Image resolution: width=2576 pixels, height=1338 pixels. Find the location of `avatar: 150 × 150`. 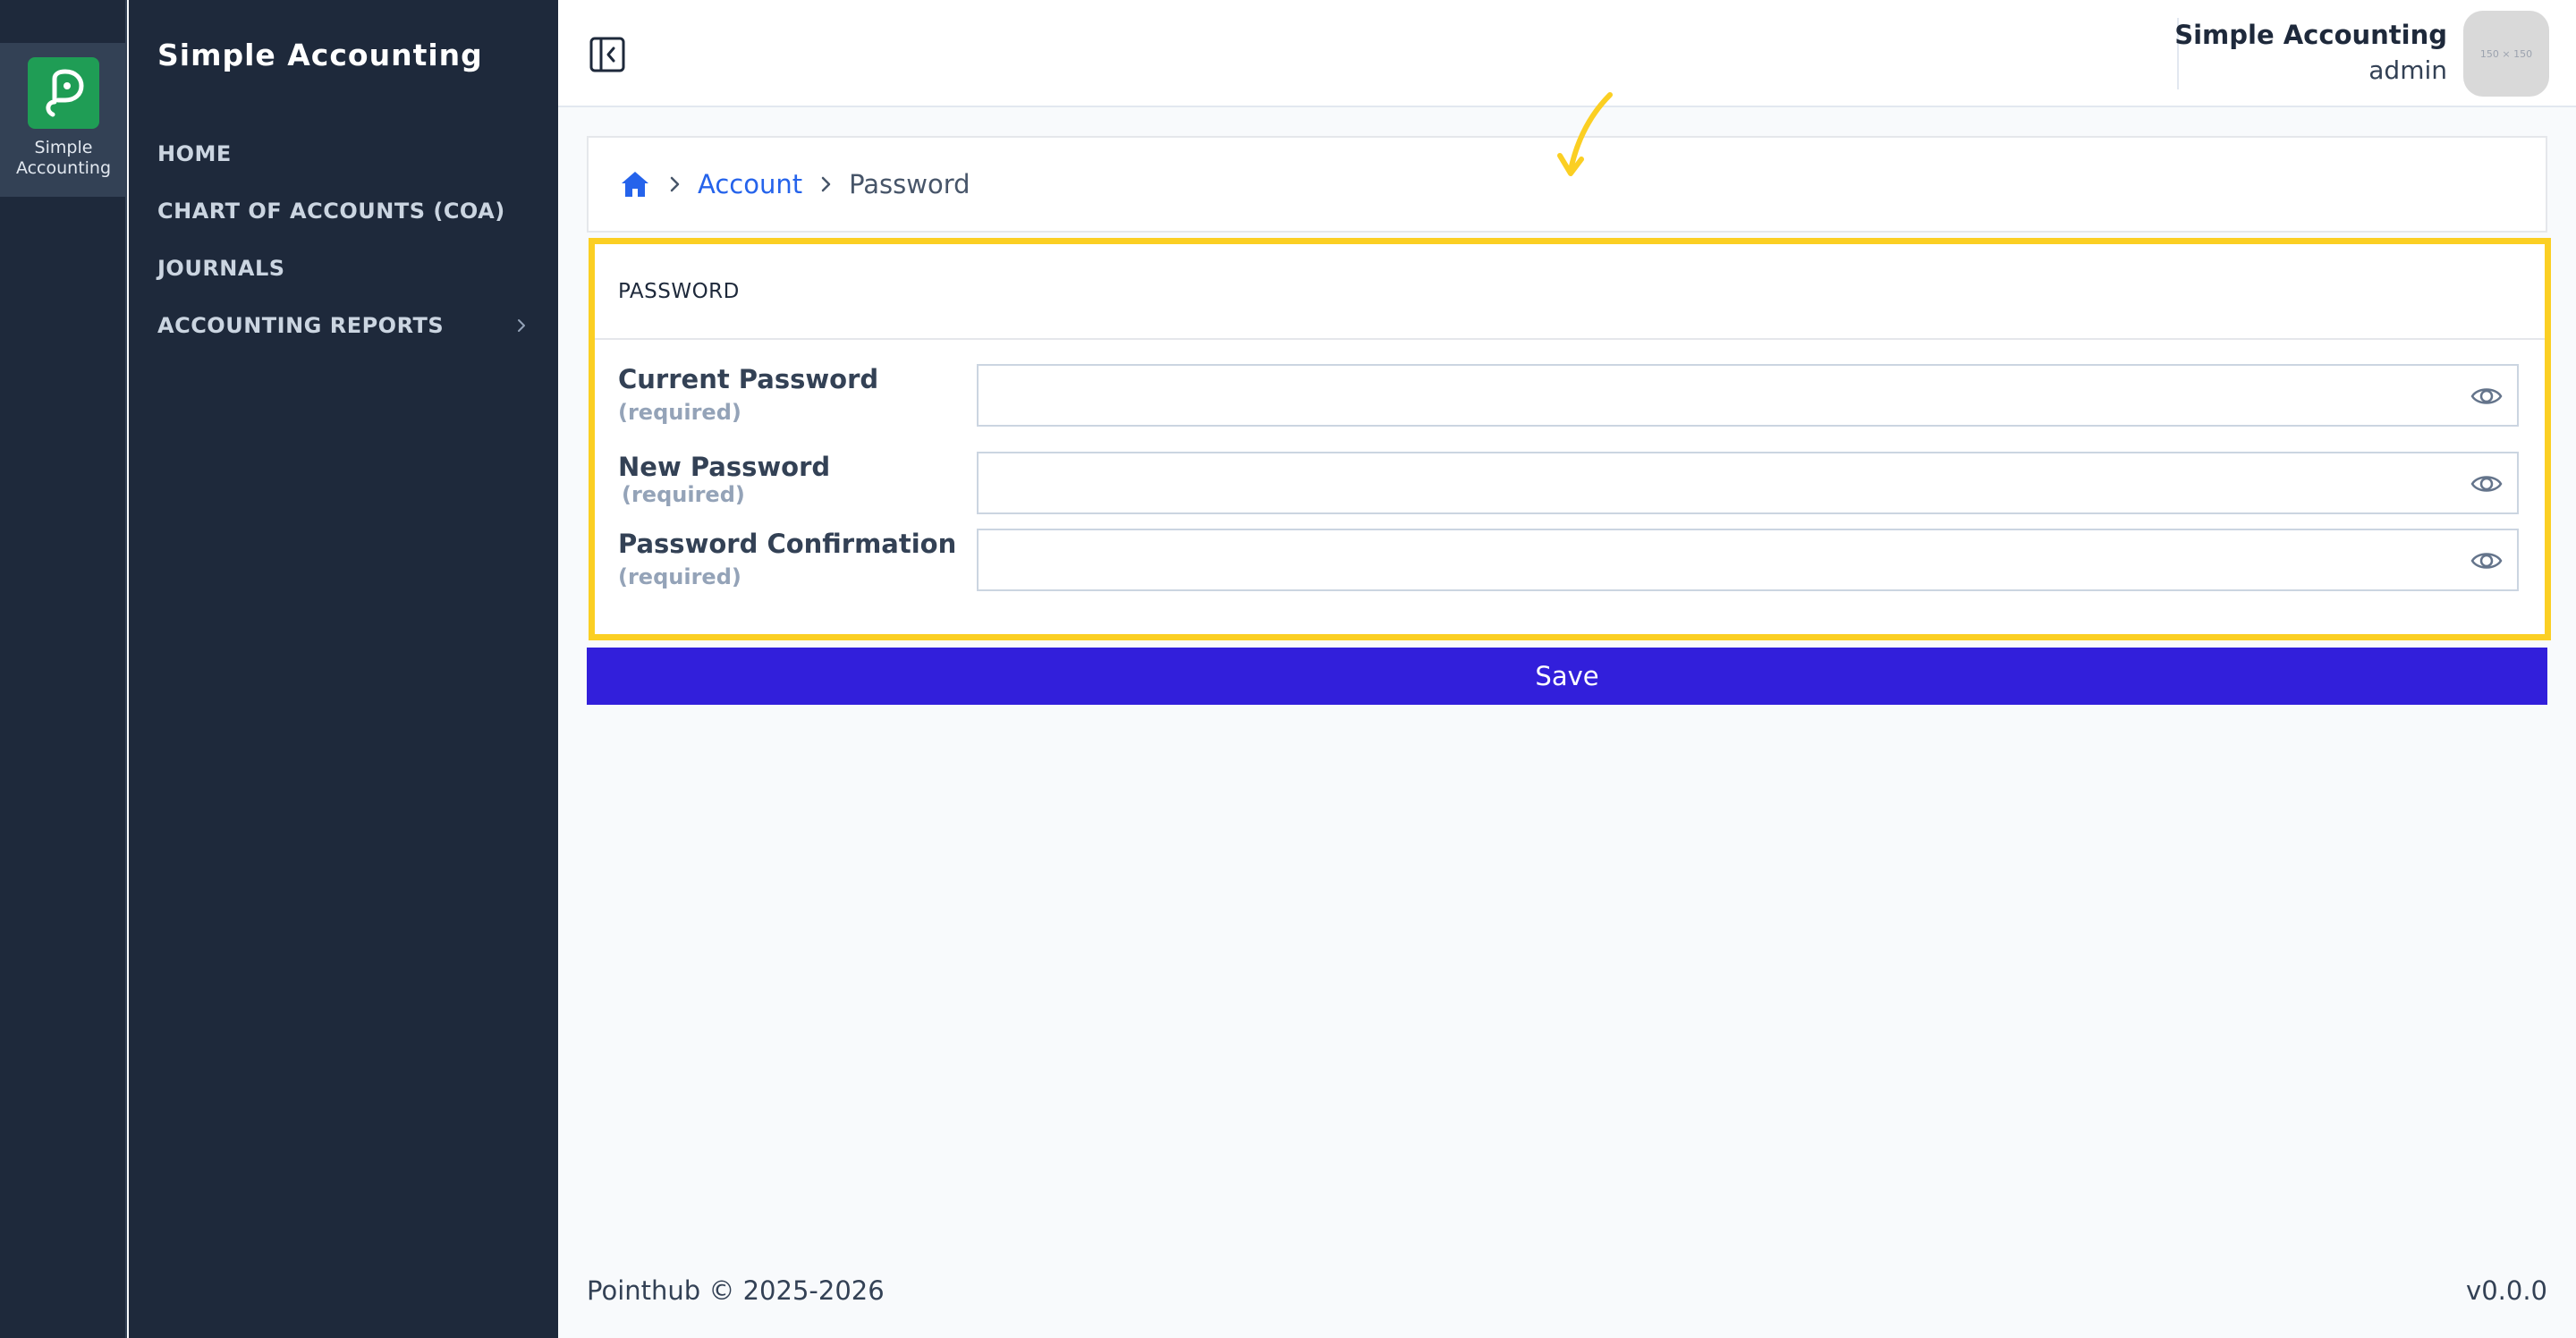

avatar: 150 × 150 is located at coordinates (2506, 54).